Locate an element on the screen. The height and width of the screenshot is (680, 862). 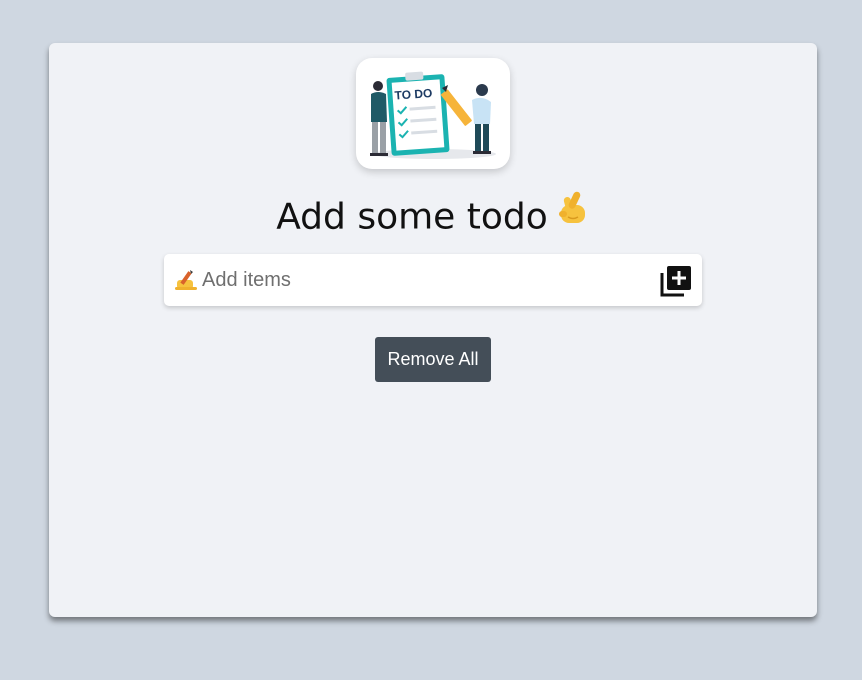
logo-sign-text: TO DO is located at coordinates (413, 94).